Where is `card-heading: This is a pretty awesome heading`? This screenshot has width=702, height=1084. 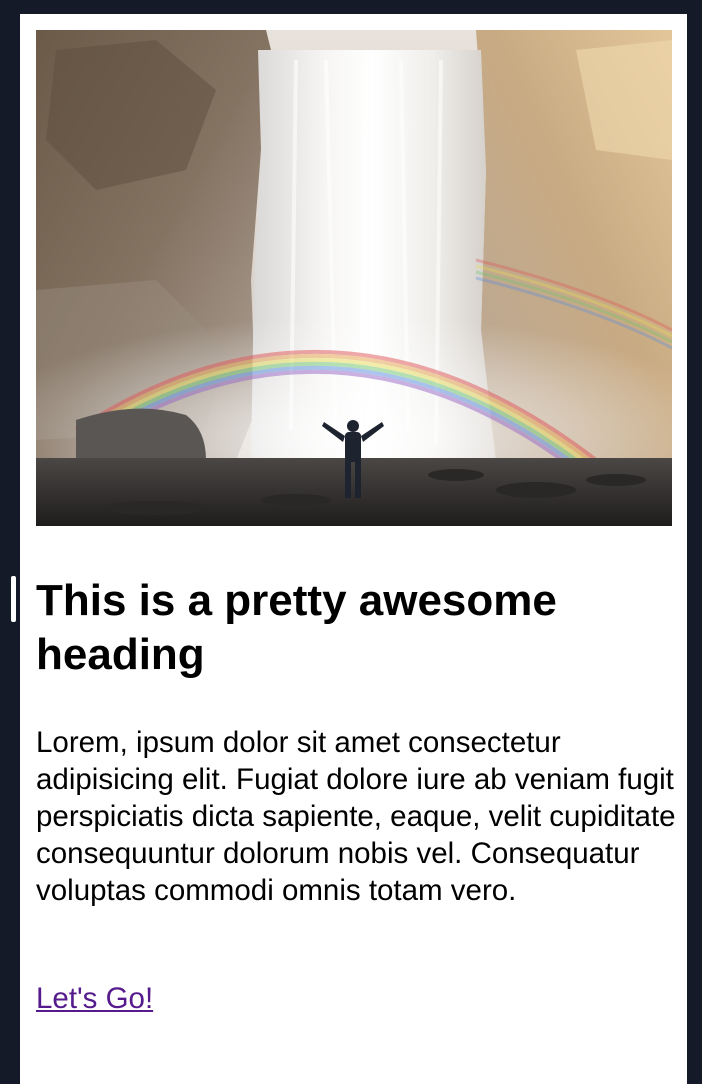 card-heading: This is a pretty awesome heading is located at coordinates (296, 627).